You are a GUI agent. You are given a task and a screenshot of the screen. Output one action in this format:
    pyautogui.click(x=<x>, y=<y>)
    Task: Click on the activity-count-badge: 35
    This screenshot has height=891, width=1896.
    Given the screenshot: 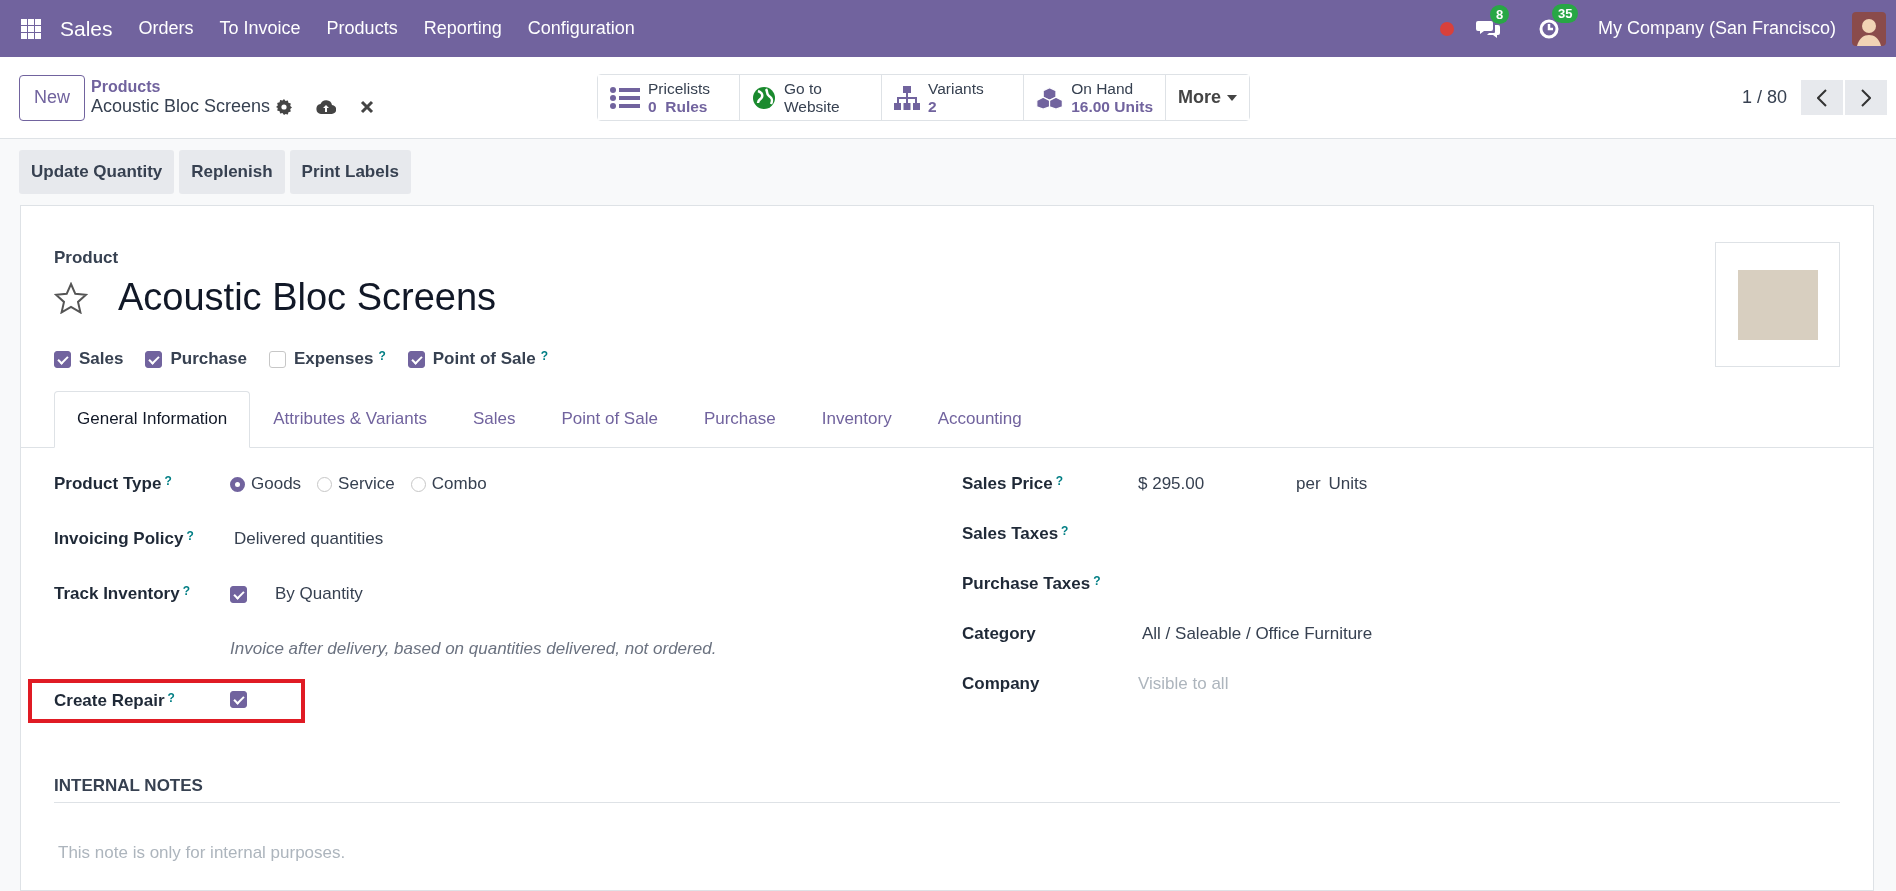 What is the action you would take?
    pyautogui.click(x=1565, y=13)
    